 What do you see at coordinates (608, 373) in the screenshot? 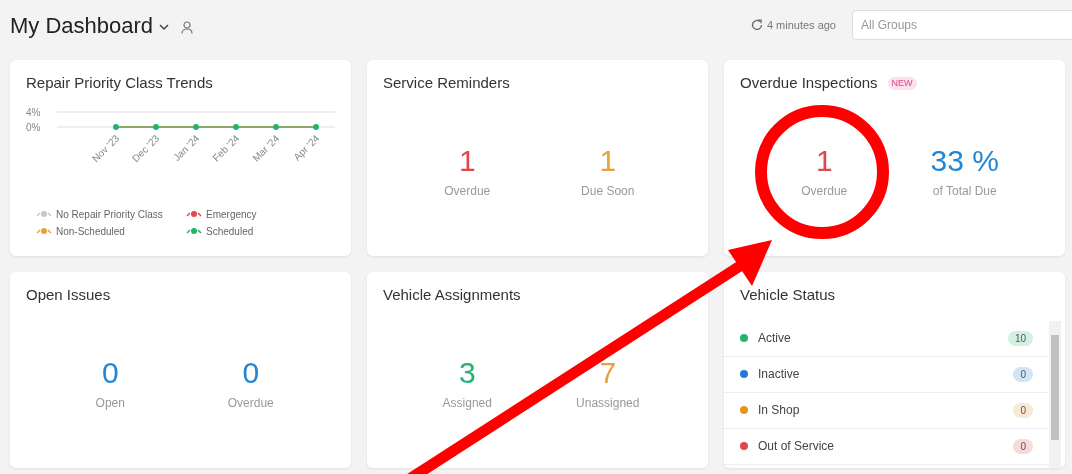
I see `stat-value: 7` at bounding box center [608, 373].